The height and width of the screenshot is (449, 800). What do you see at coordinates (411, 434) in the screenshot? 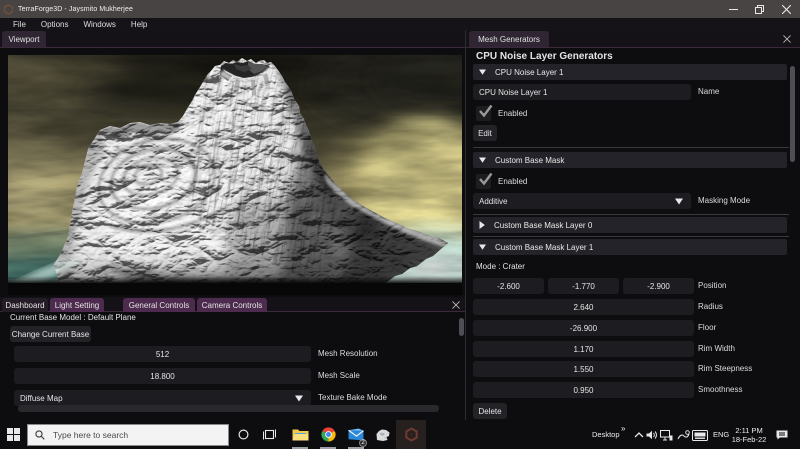
I see `terraforge3d-taskbar-icon` at bounding box center [411, 434].